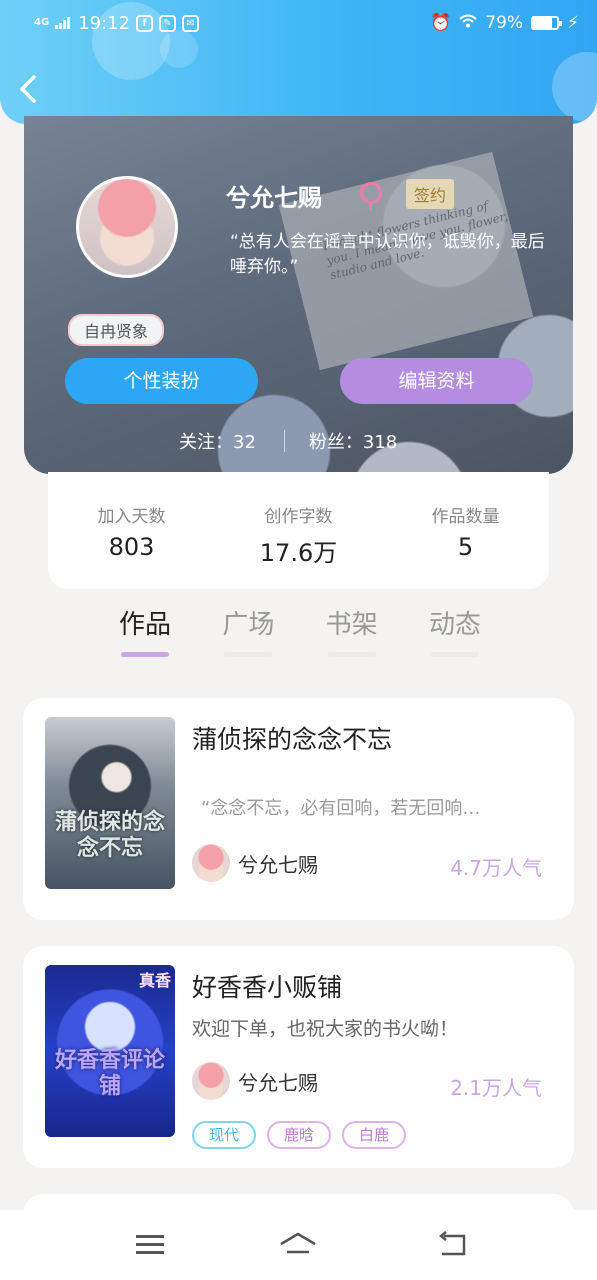 This screenshot has height=1280, width=597. What do you see at coordinates (217, 441) in the screenshot?
I see `following-count: 关注：32` at bounding box center [217, 441].